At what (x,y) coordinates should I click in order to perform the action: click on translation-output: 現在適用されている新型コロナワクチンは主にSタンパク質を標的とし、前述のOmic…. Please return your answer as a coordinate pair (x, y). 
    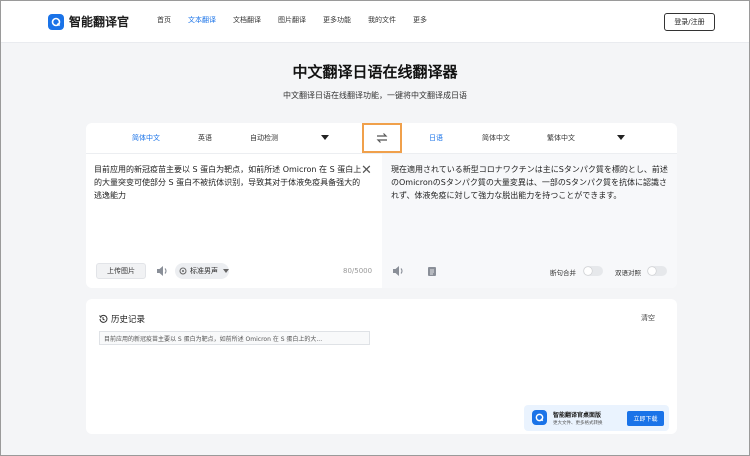
    Looking at the image, I should click on (529, 182).